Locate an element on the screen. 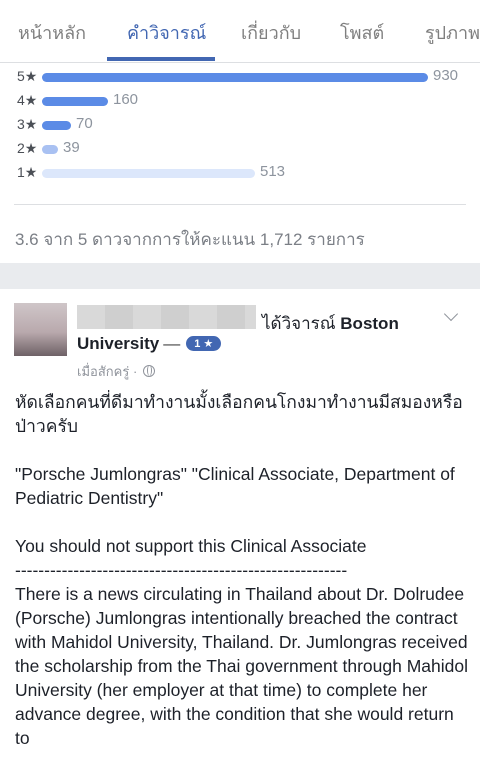  tab-about: เกี่ยวกับ is located at coordinates (271, 32).